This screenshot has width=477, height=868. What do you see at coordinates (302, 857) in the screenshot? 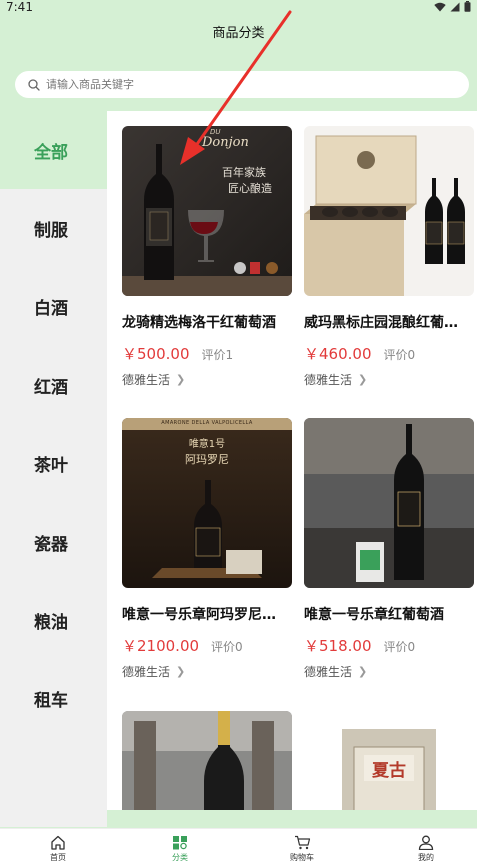
I see `nav-label: 购物车` at bounding box center [302, 857].